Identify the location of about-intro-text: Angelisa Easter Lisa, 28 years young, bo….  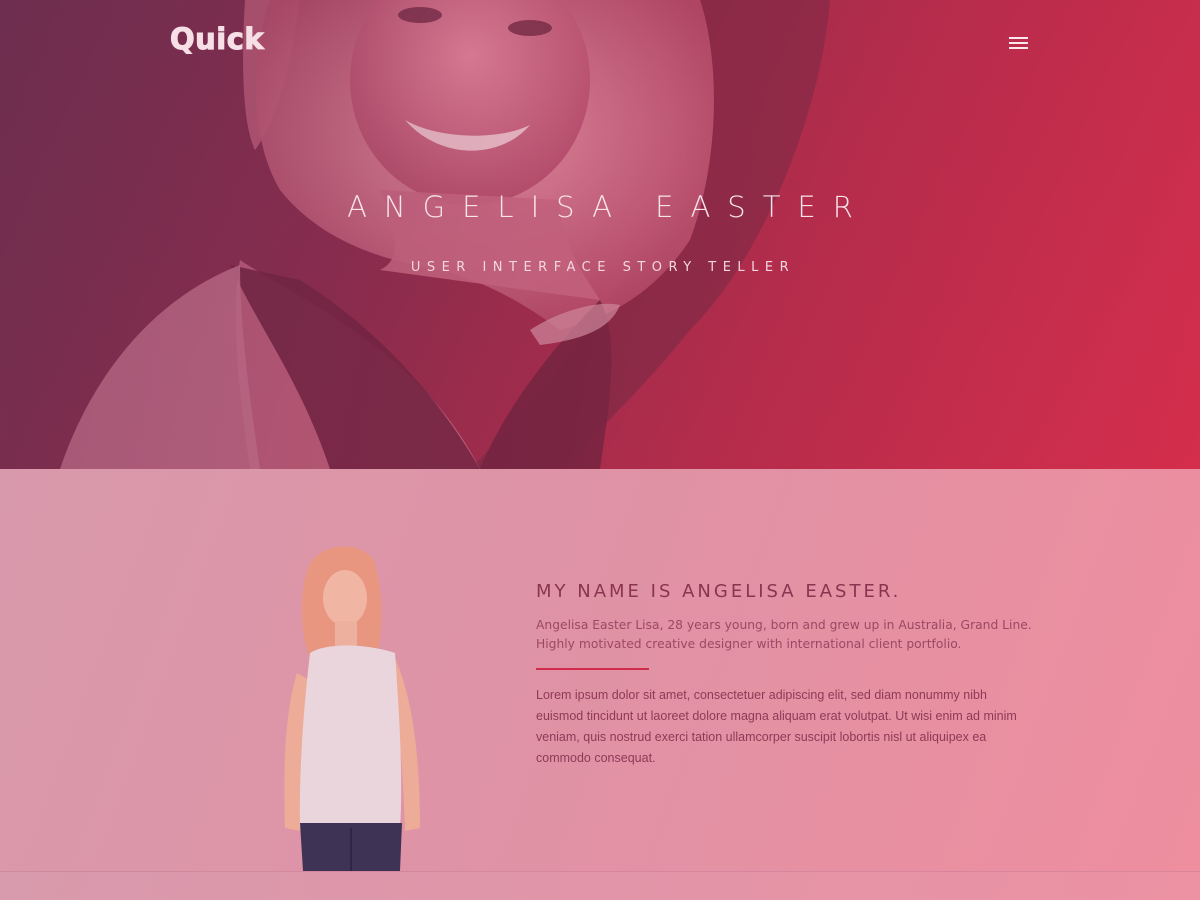
(784, 634).